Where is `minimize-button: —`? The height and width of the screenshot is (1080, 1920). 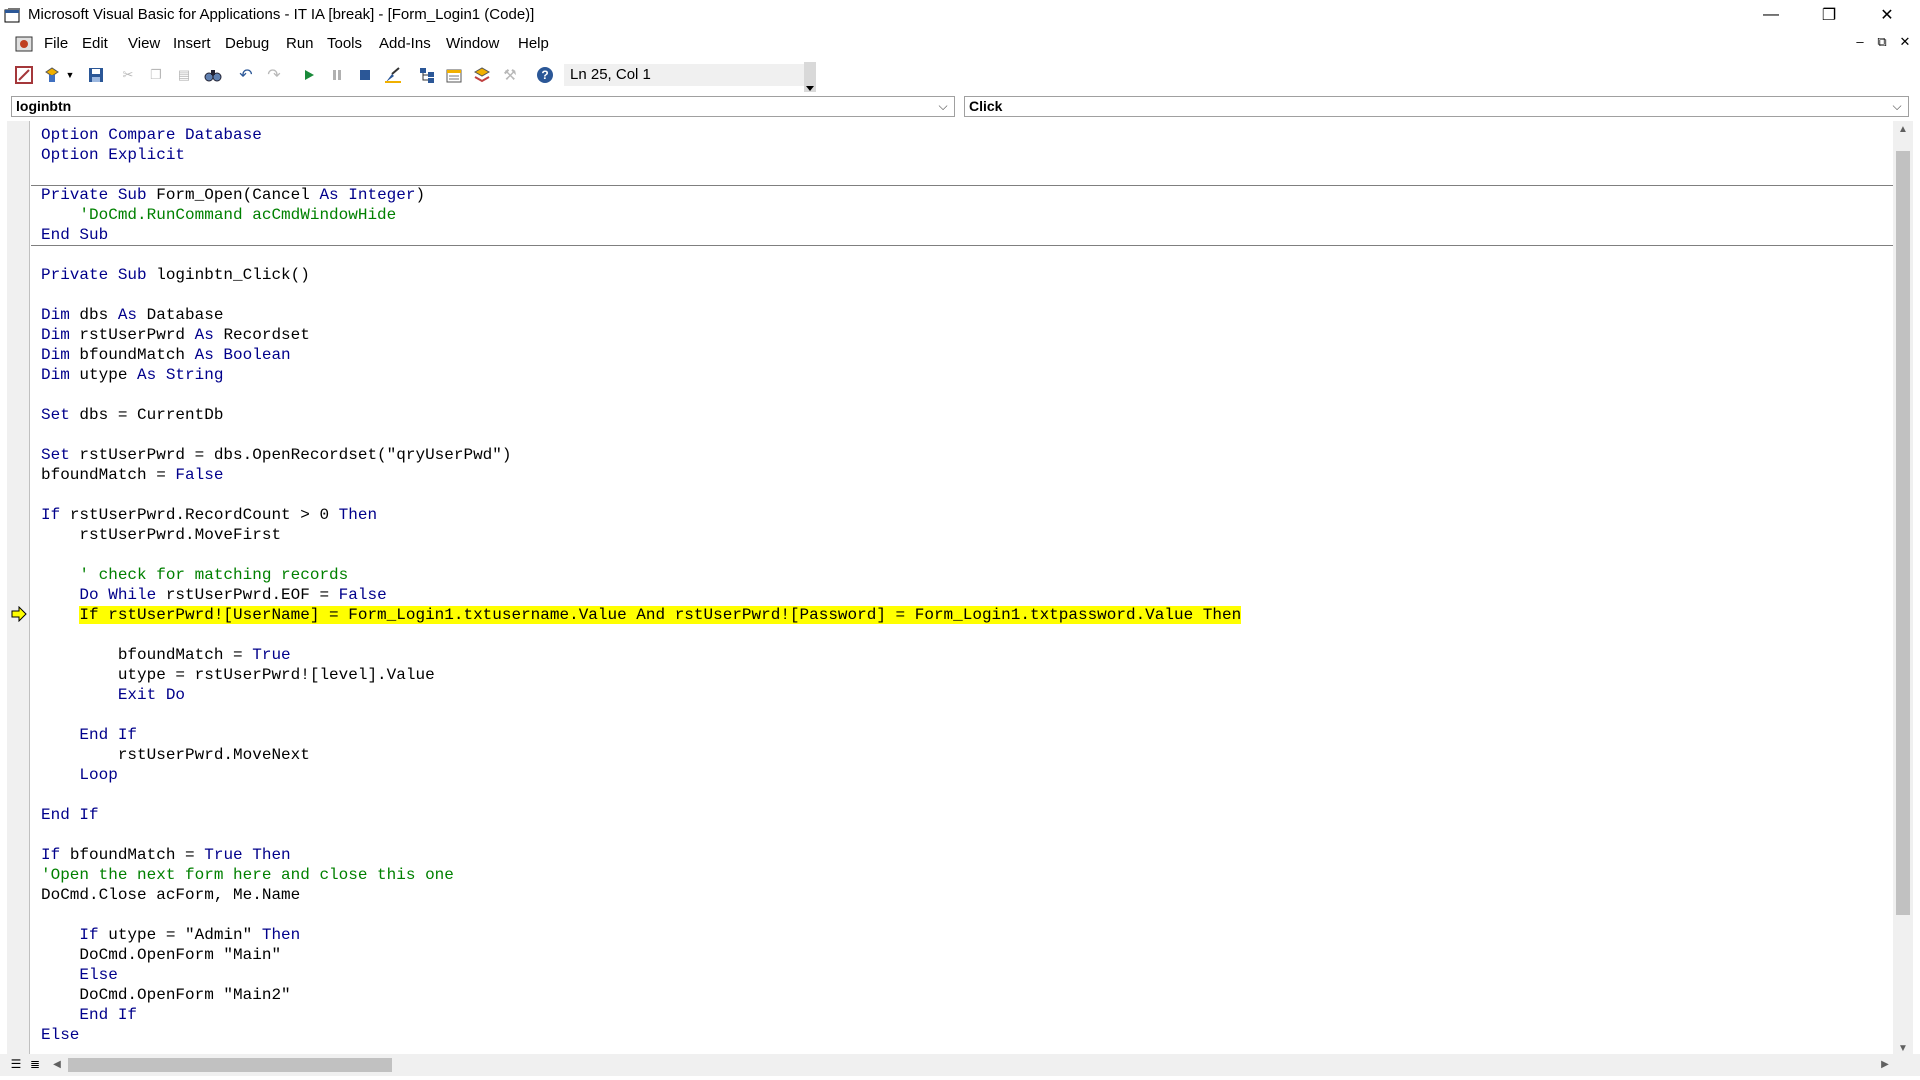 minimize-button: — is located at coordinates (1771, 15).